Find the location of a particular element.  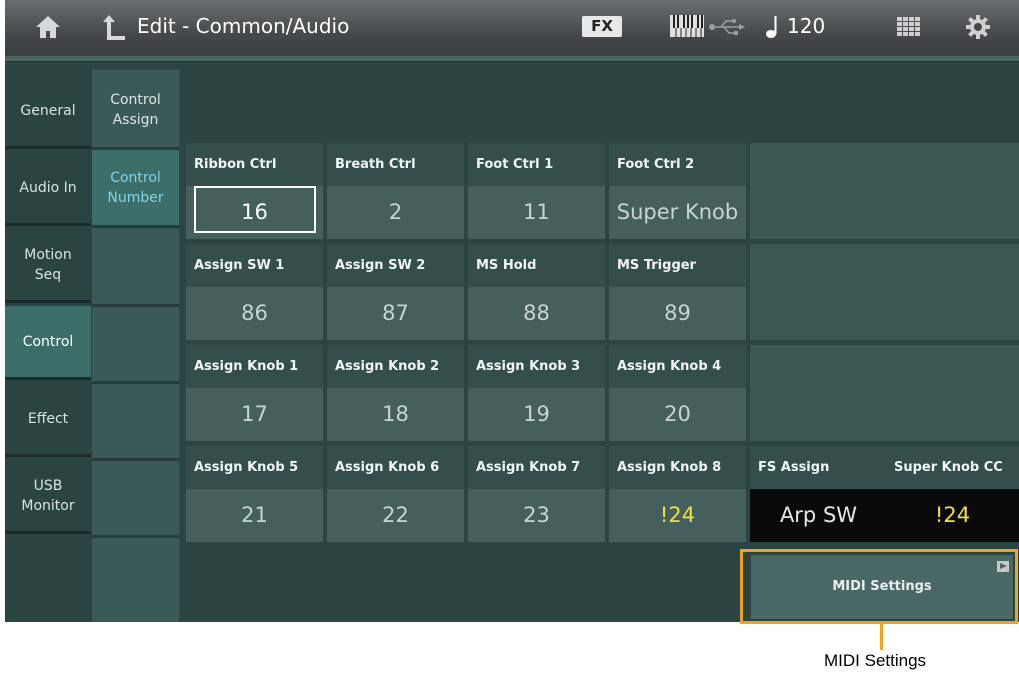

subtab-label: Control Assign is located at coordinates (135, 109).